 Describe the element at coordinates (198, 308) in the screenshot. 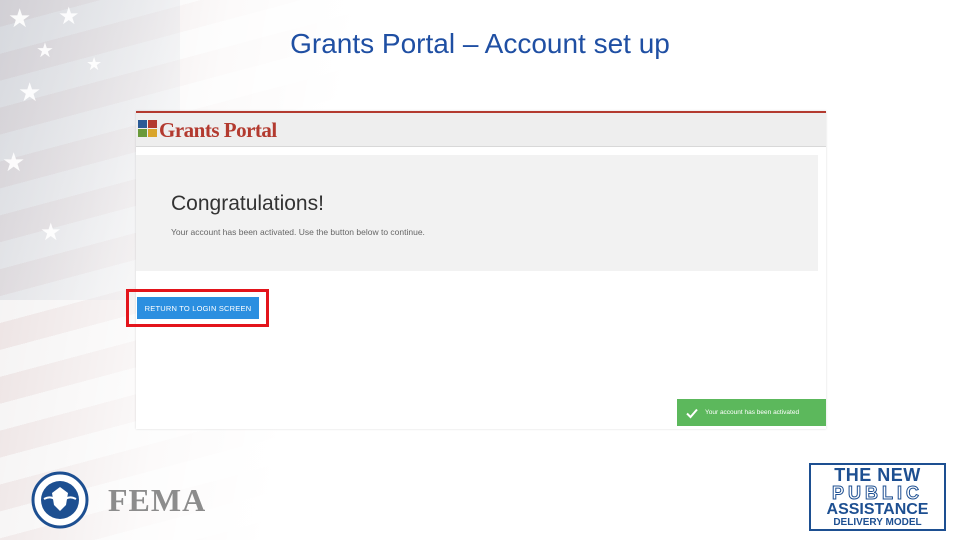

I see `return-to-login-button: RETURN TO LOGIN SCREEN` at that location.